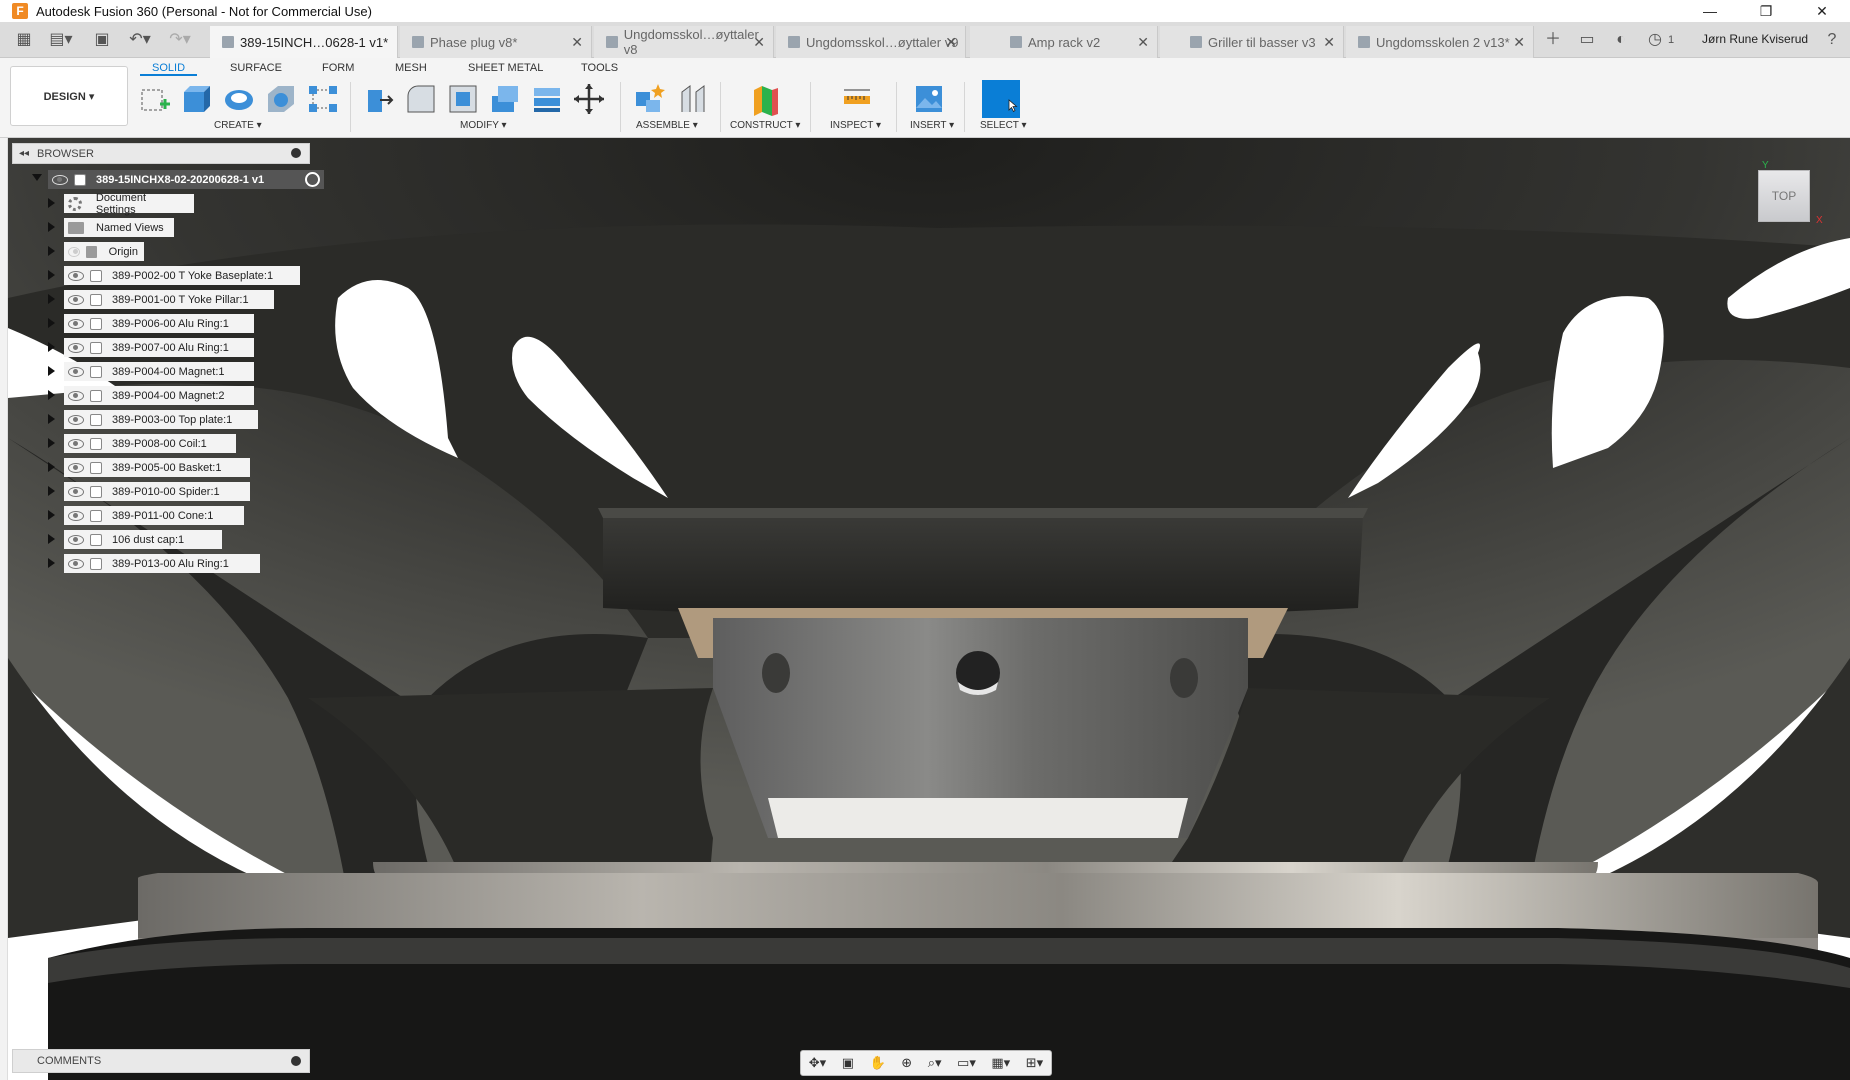  What do you see at coordinates (589, 99) in the screenshot?
I see `move-copy-icon` at bounding box center [589, 99].